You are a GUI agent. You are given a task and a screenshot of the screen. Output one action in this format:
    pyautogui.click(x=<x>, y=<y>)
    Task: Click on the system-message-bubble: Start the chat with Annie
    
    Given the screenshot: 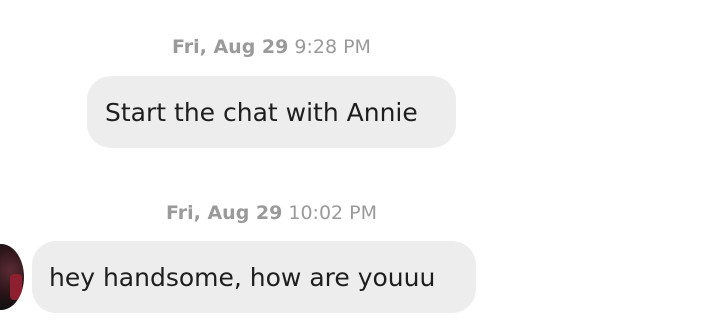 What is the action you would take?
    pyautogui.click(x=271, y=112)
    